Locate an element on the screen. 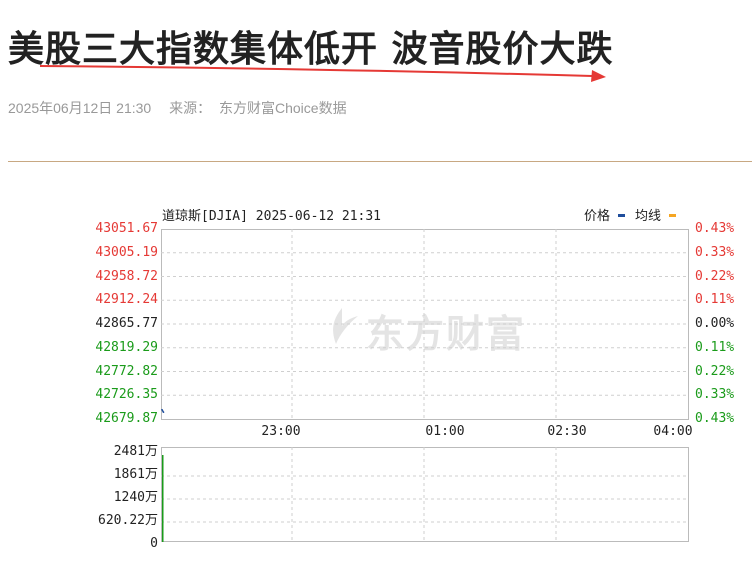 This screenshot has width=752, height=582. article-meta: 2025年06月12日 21:30 来源： 东方财富Choice数据 is located at coordinates (184, 108).